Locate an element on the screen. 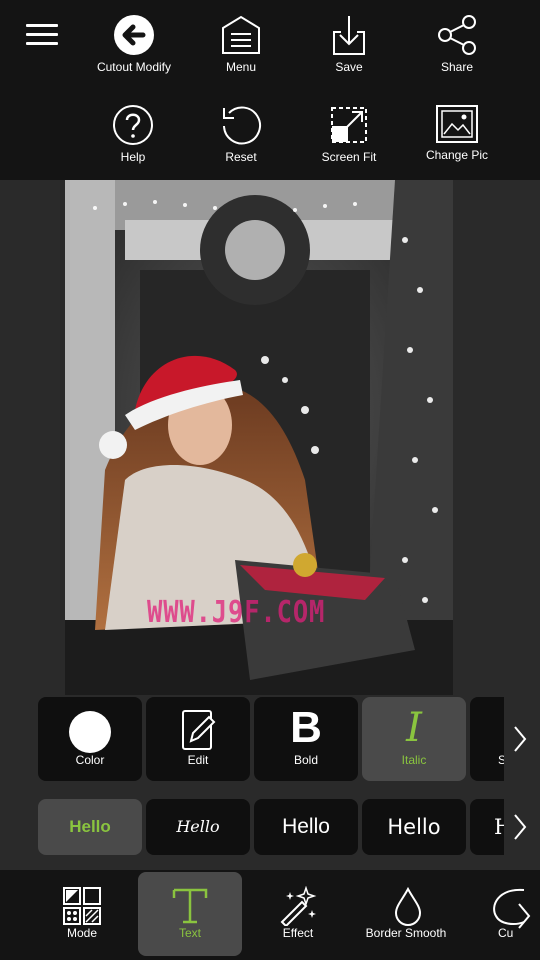 The image size is (540, 960). screen-fit-button: Screen Fit is located at coordinates (349, 134).